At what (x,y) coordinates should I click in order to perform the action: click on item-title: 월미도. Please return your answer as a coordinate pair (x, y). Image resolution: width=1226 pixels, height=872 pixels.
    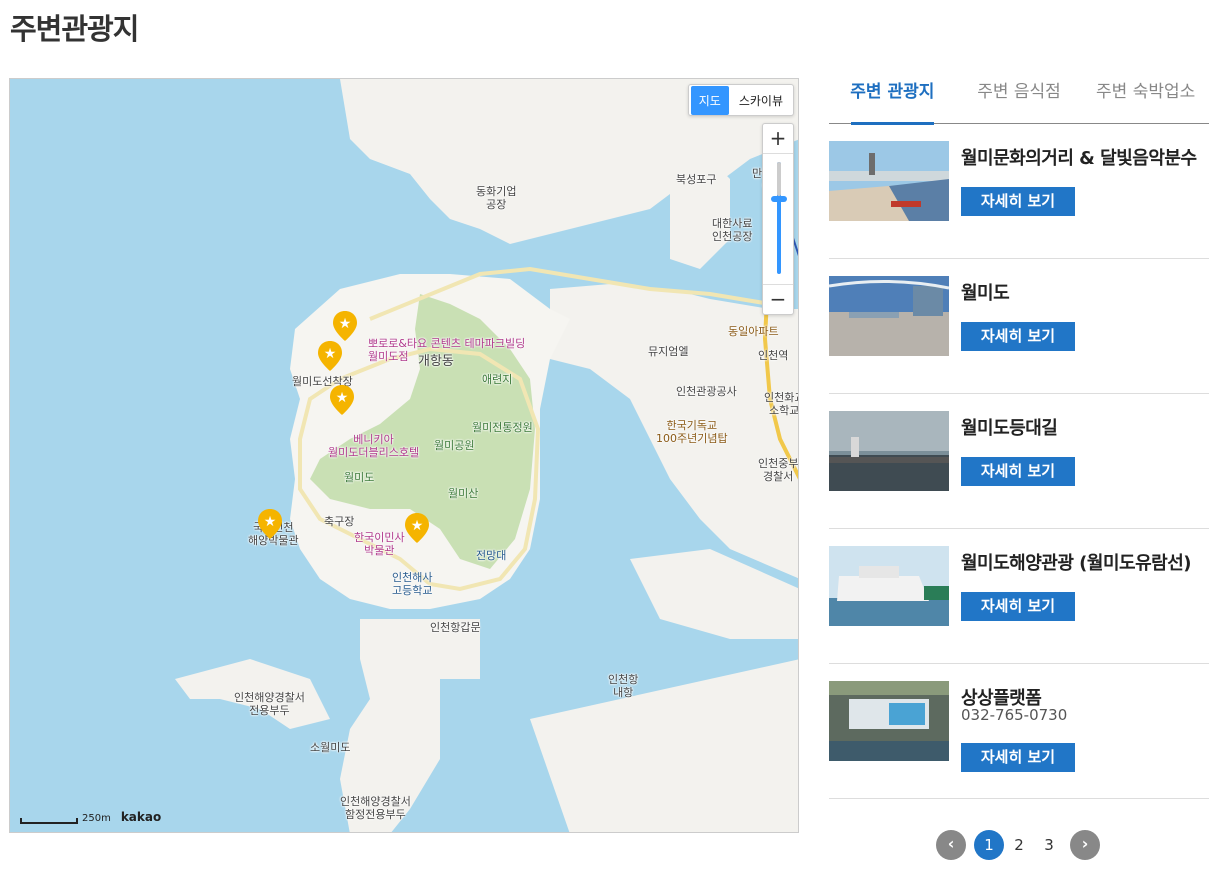
    Looking at the image, I should click on (985, 292).